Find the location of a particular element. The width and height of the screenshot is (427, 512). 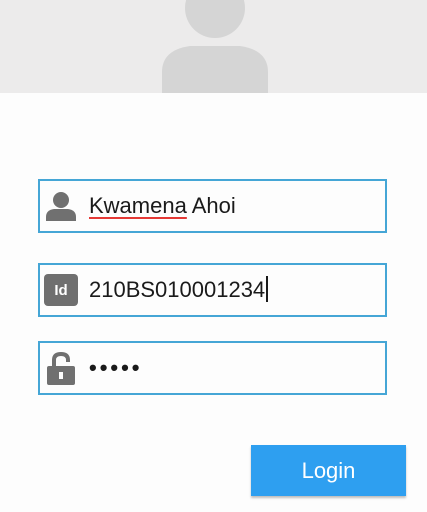

name-value: Kwamena Ahoi is located at coordinates (162, 206).